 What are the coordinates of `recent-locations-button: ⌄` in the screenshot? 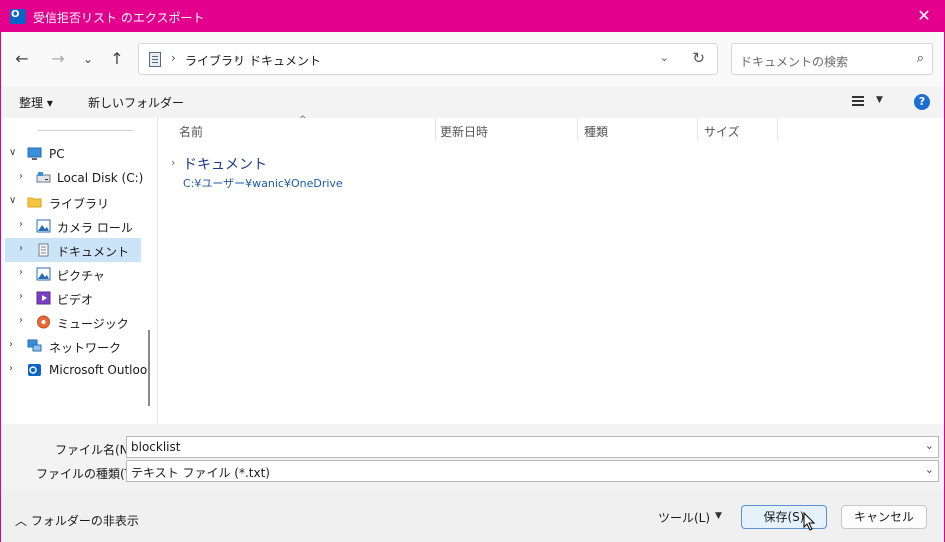 It's located at (88, 59).